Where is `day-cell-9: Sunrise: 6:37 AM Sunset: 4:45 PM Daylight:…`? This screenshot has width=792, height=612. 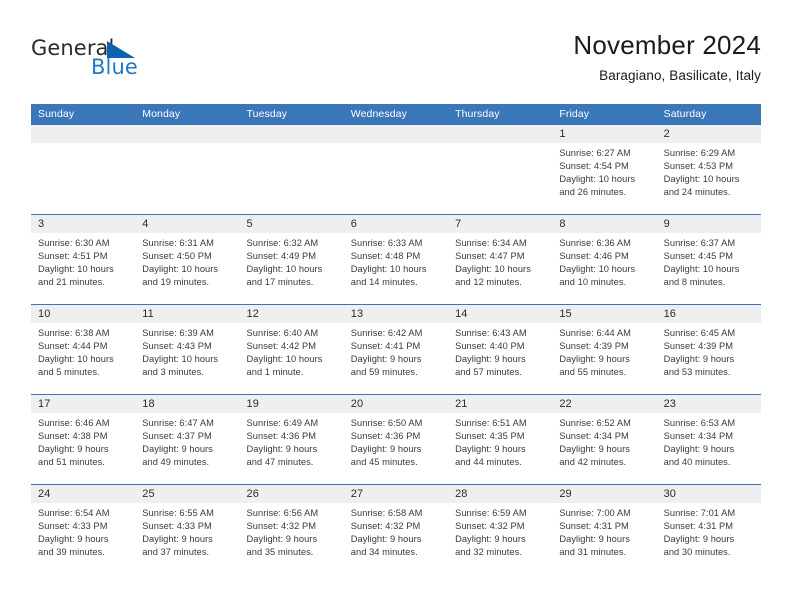
day-cell-9: Sunrise: 6:37 AM Sunset: 4:45 PM Daylight:… is located at coordinates (709, 268).